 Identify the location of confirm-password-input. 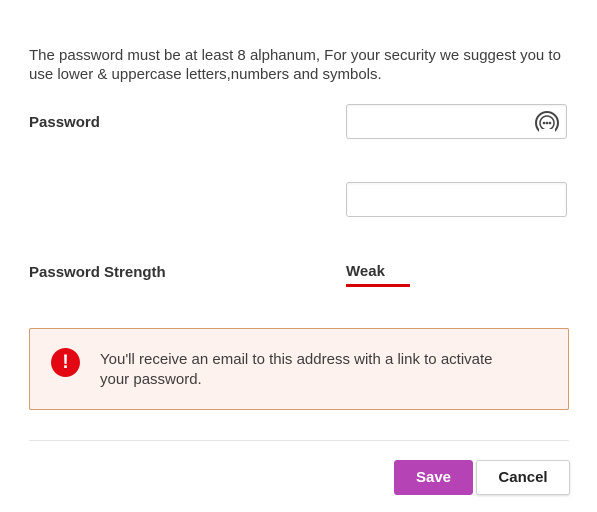
(445, 199).